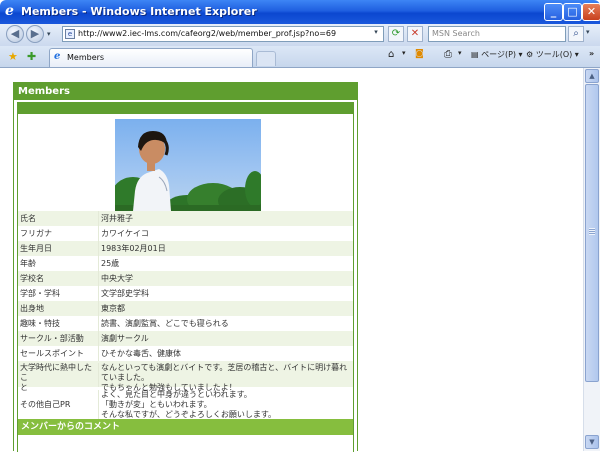  Describe the element at coordinates (49, 34) in the screenshot. I see `history-dropdown-icon: ▾` at that location.